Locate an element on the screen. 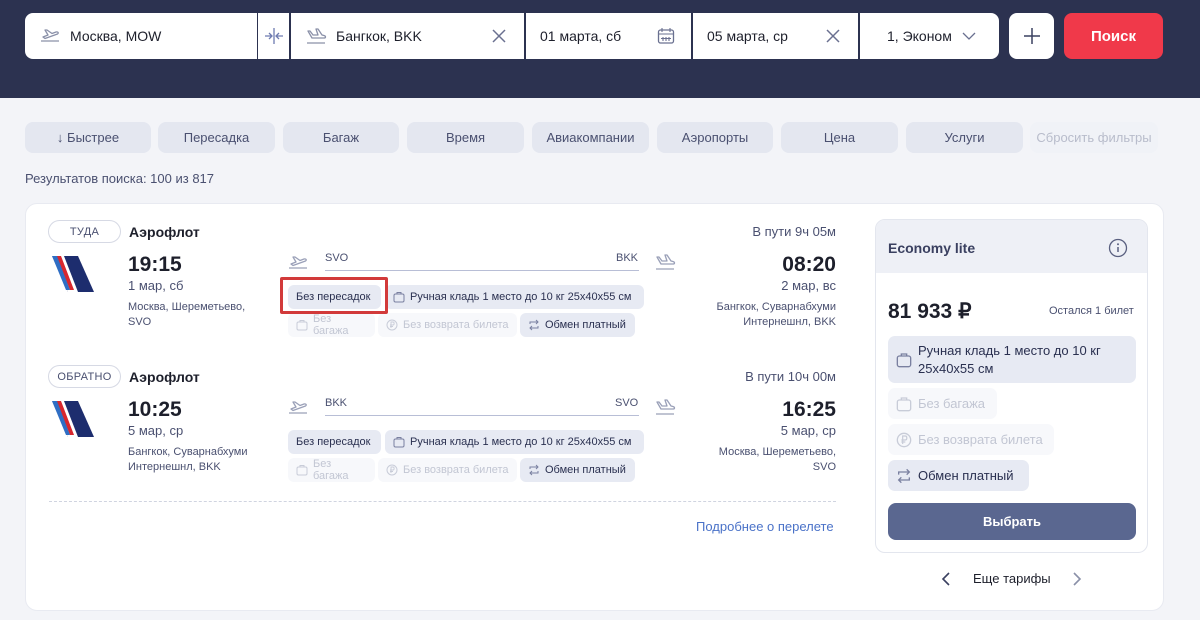  outbound-arr-date: 2 мар, вс is located at coordinates (808, 285).